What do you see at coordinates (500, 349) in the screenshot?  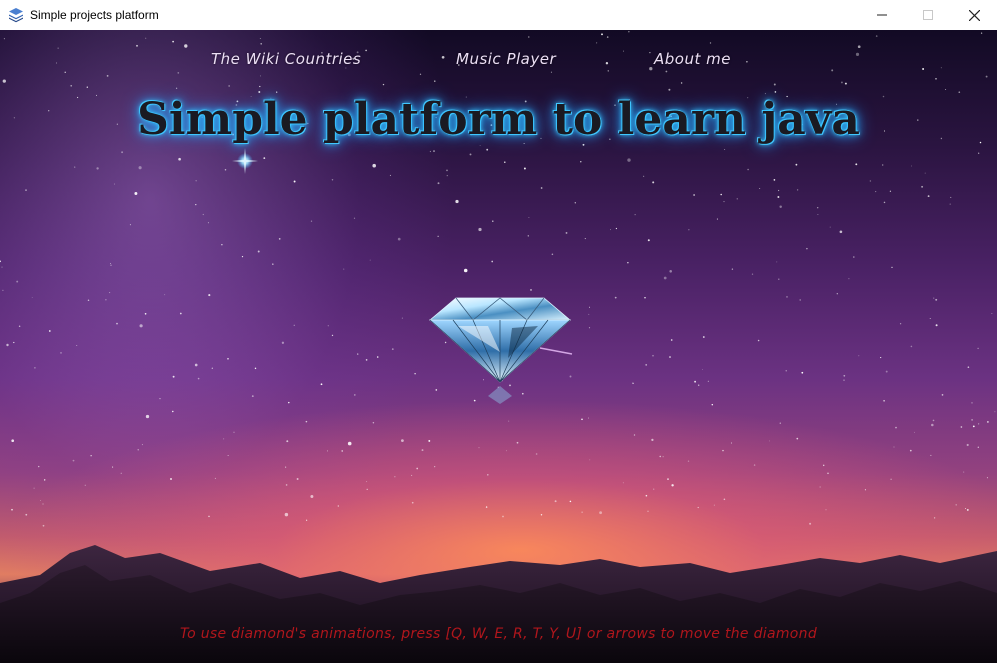 I see `diamond-image` at bounding box center [500, 349].